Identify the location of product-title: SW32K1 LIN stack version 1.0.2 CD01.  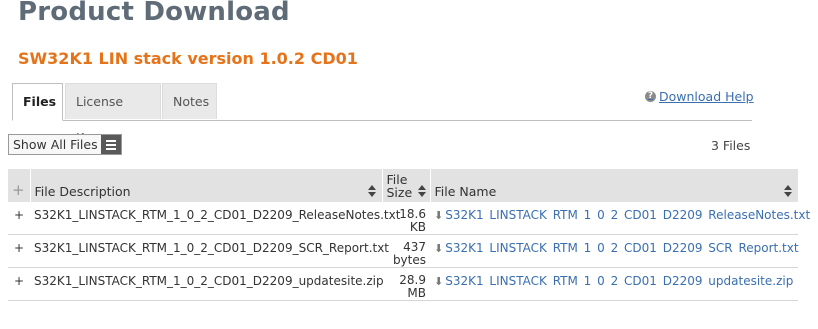
(188, 58).